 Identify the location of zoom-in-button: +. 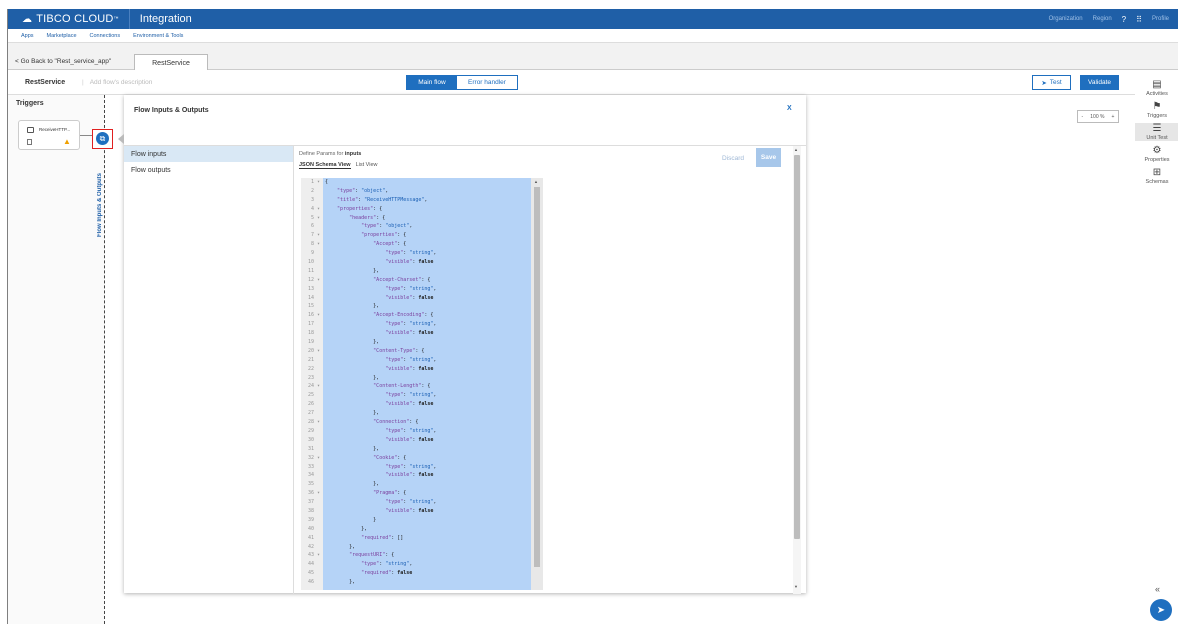
(1113, 117).